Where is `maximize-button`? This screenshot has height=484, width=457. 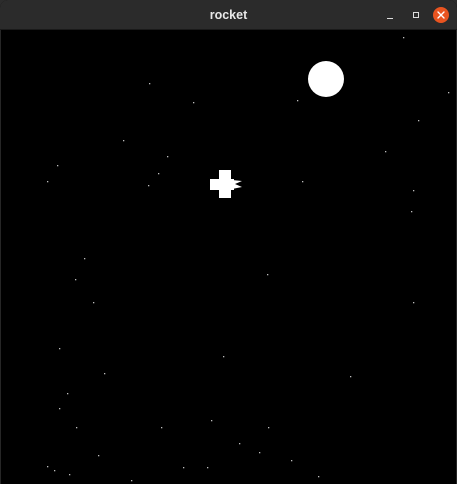 maximize-button is located at coordinates (416, 15).